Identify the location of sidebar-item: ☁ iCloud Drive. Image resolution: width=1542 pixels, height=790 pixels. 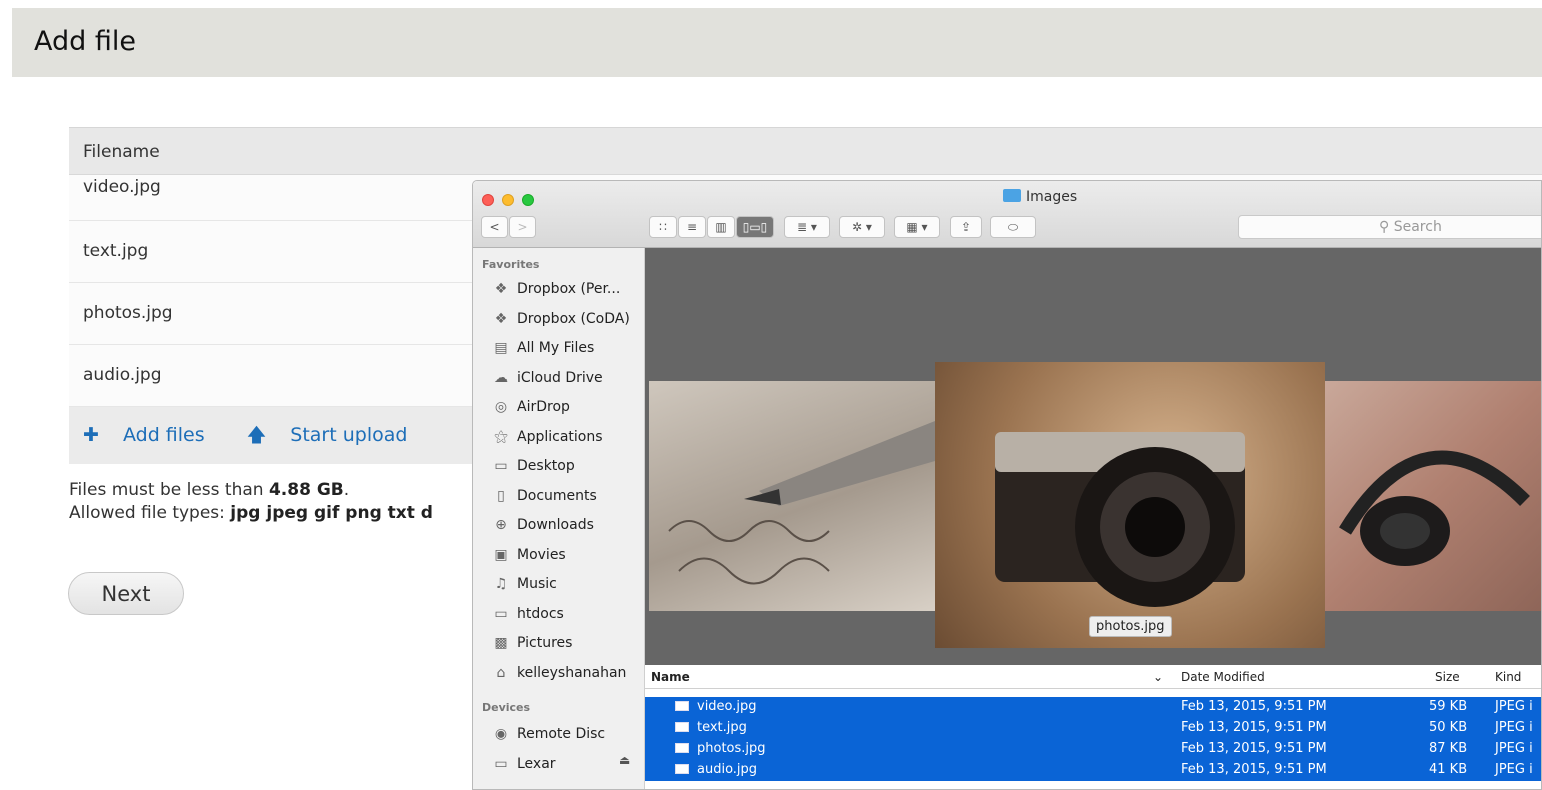
(547, 378).